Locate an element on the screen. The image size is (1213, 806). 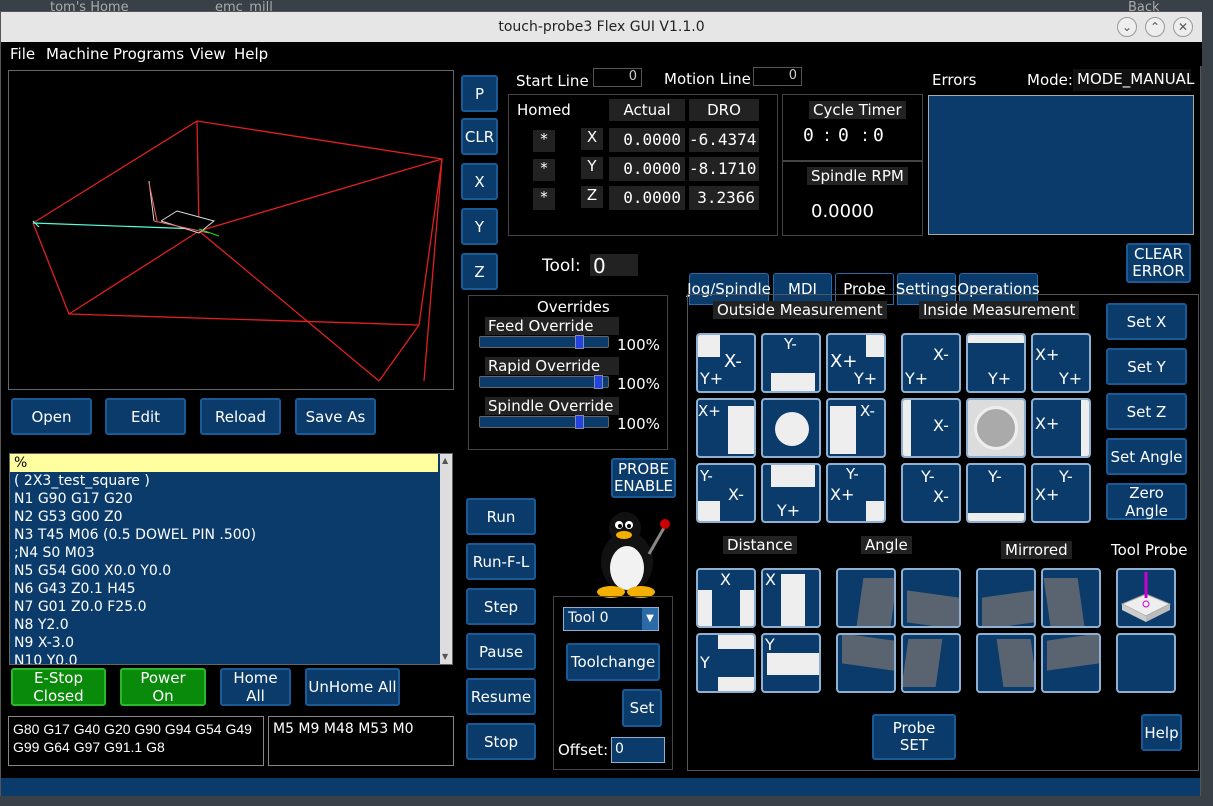
probe-enable-button: PROBE ENABLE is located at coordinates (643, 478).